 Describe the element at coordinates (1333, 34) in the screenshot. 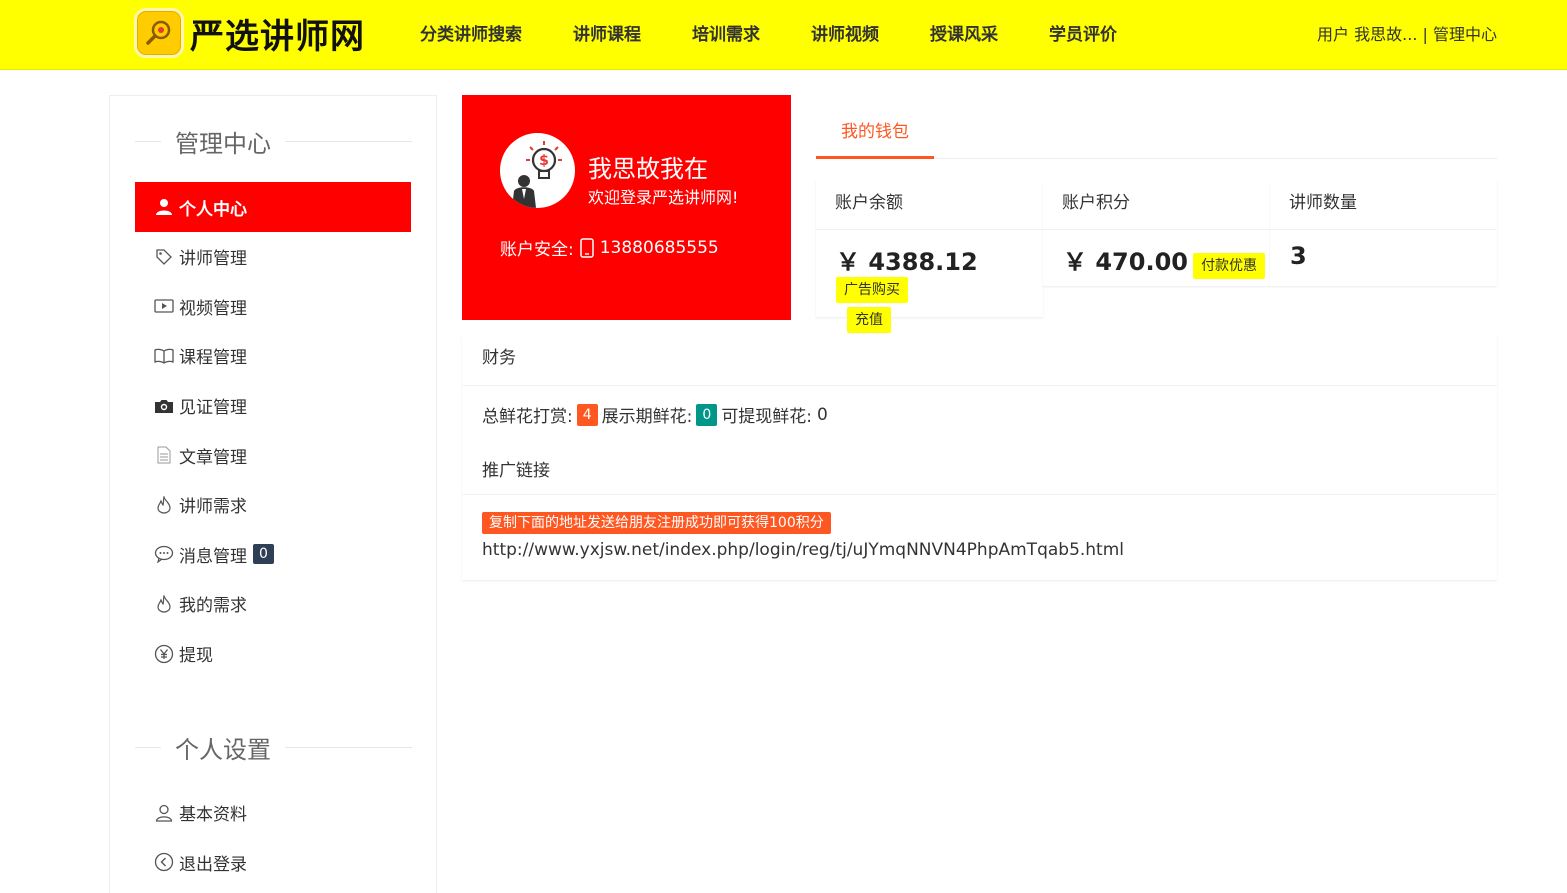

I see `user-label: 用户` at that location.